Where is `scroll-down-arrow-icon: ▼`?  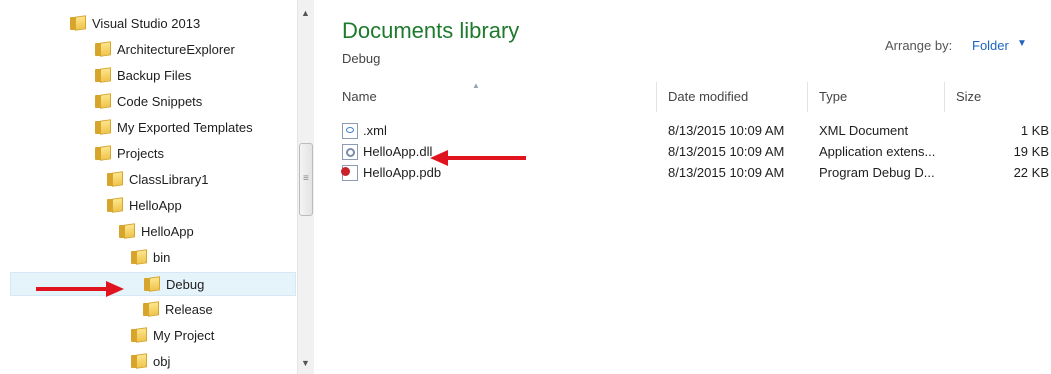 scroll-down-arrow-icon: ▼ is located at coordinates (305, 363).